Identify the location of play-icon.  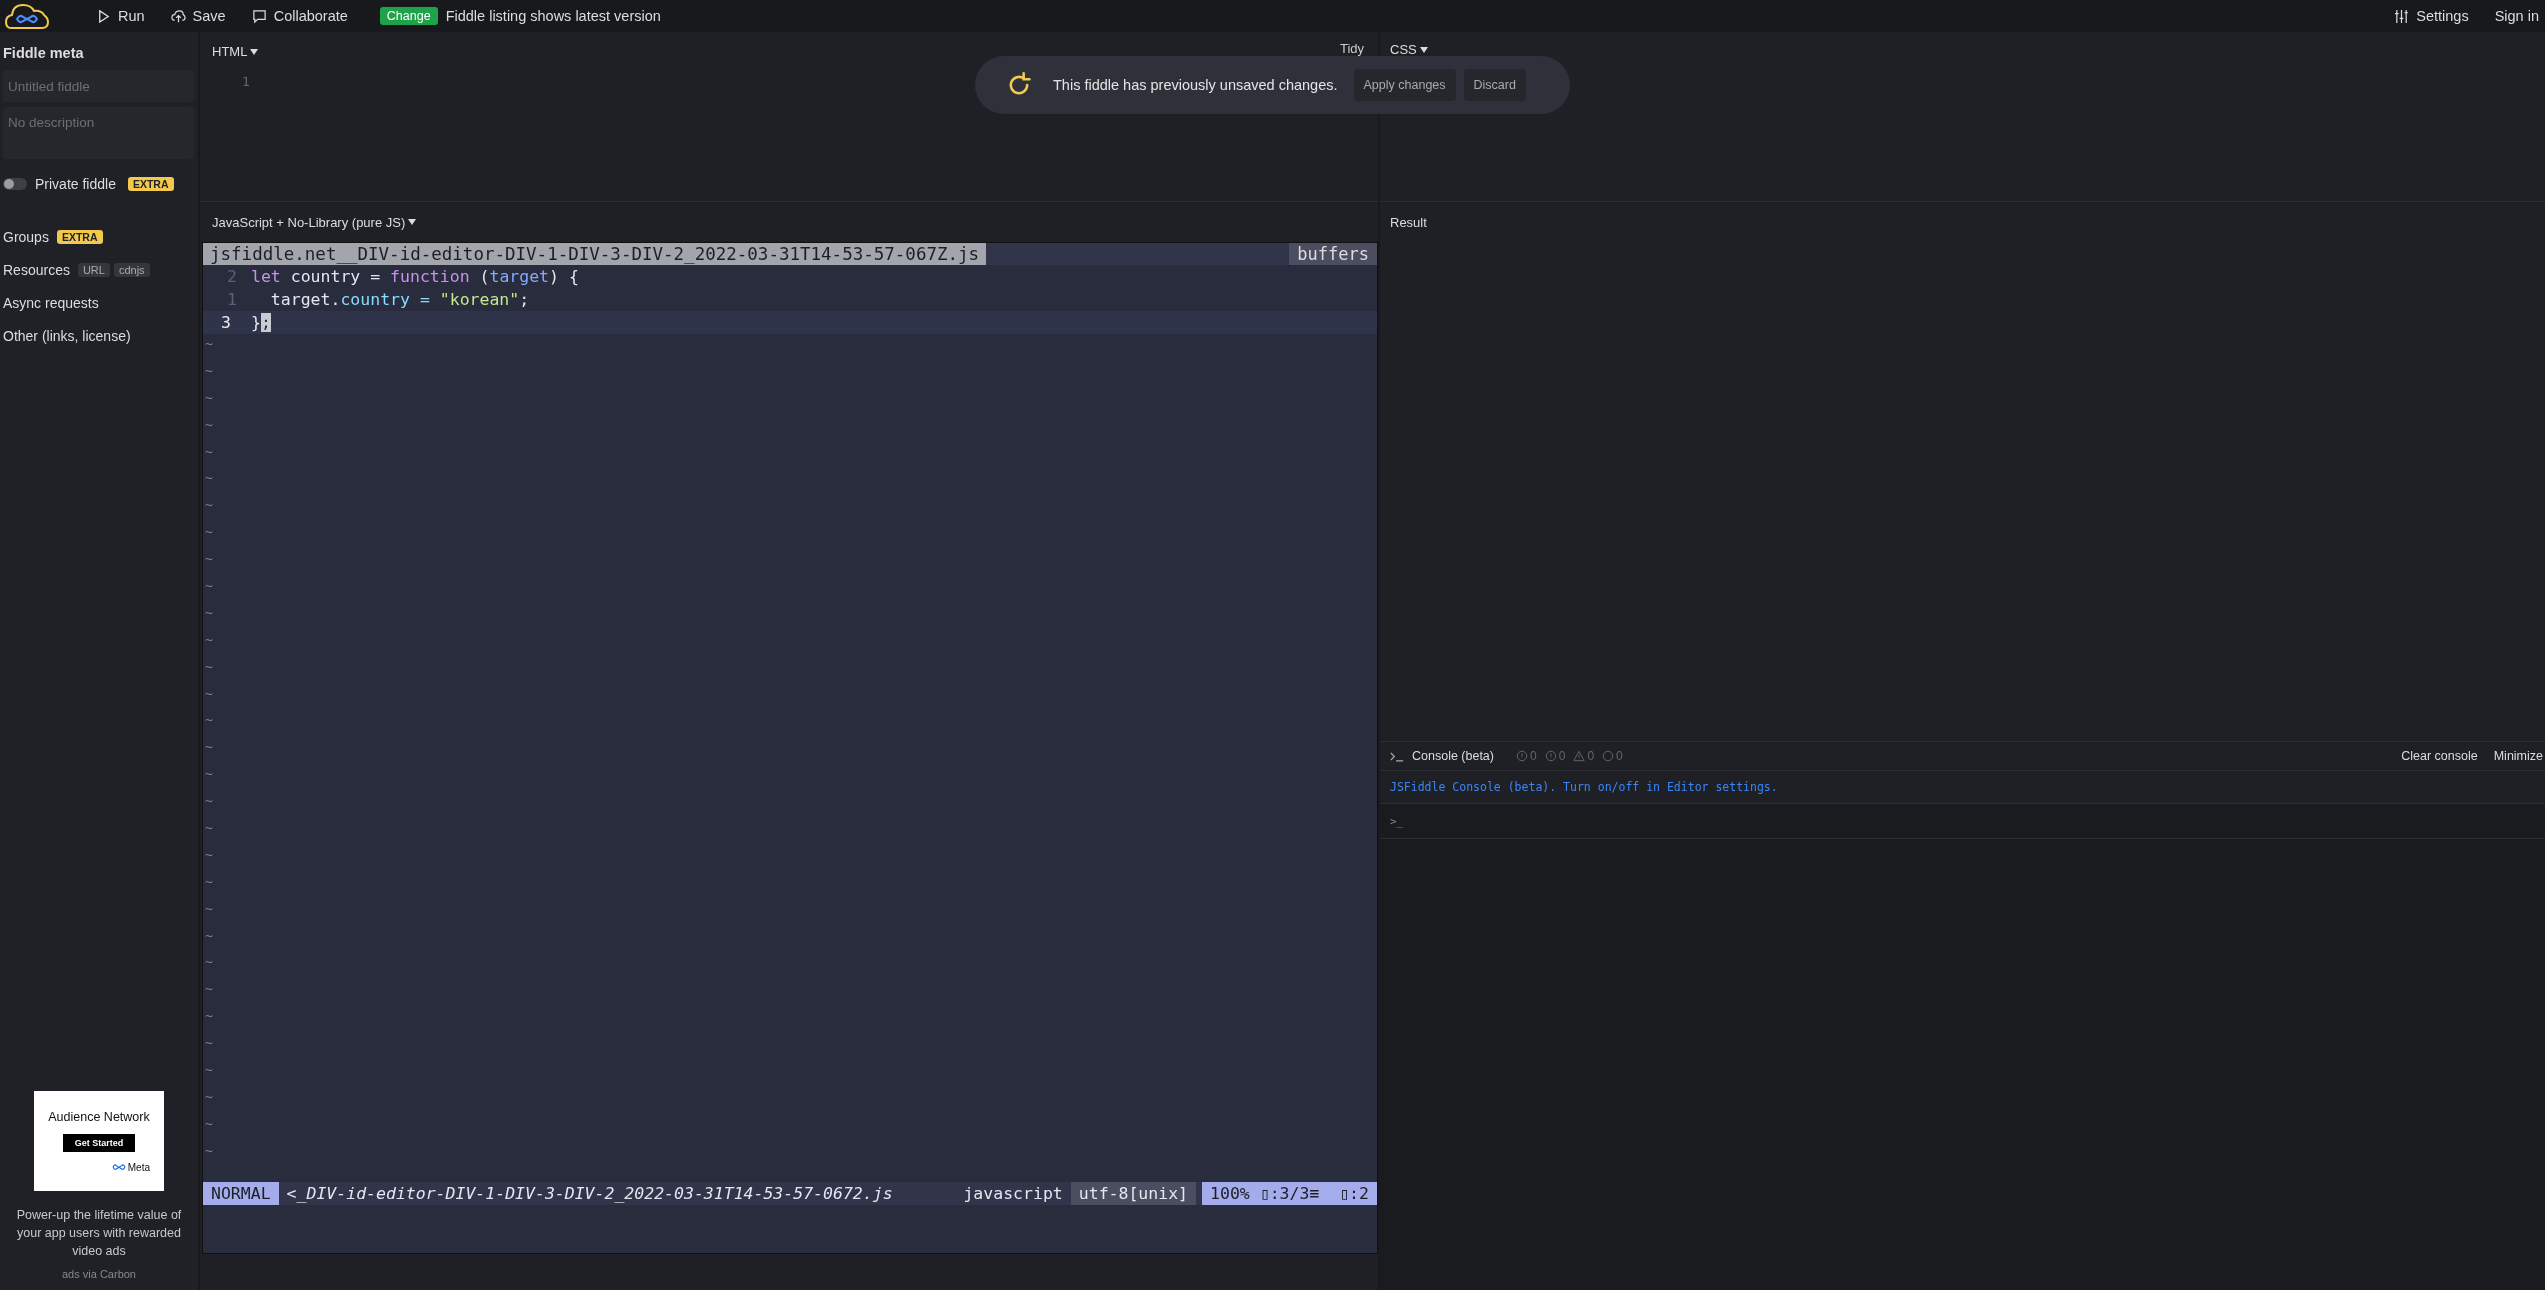
(103, 16).